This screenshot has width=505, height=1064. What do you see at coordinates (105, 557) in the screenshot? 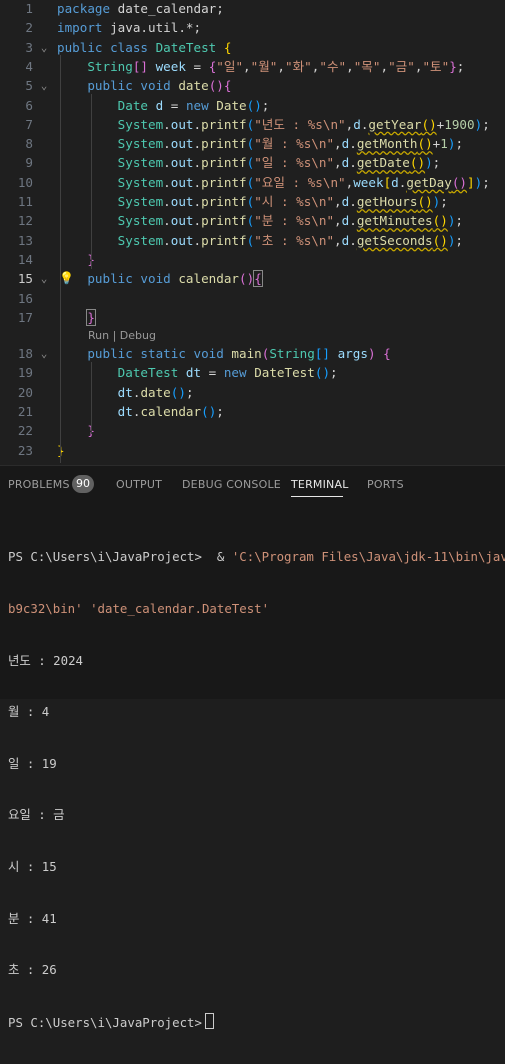
I see `terminal-prompt: PS C:\Users\i\JavaProject>` at bounding box center [105, 557].